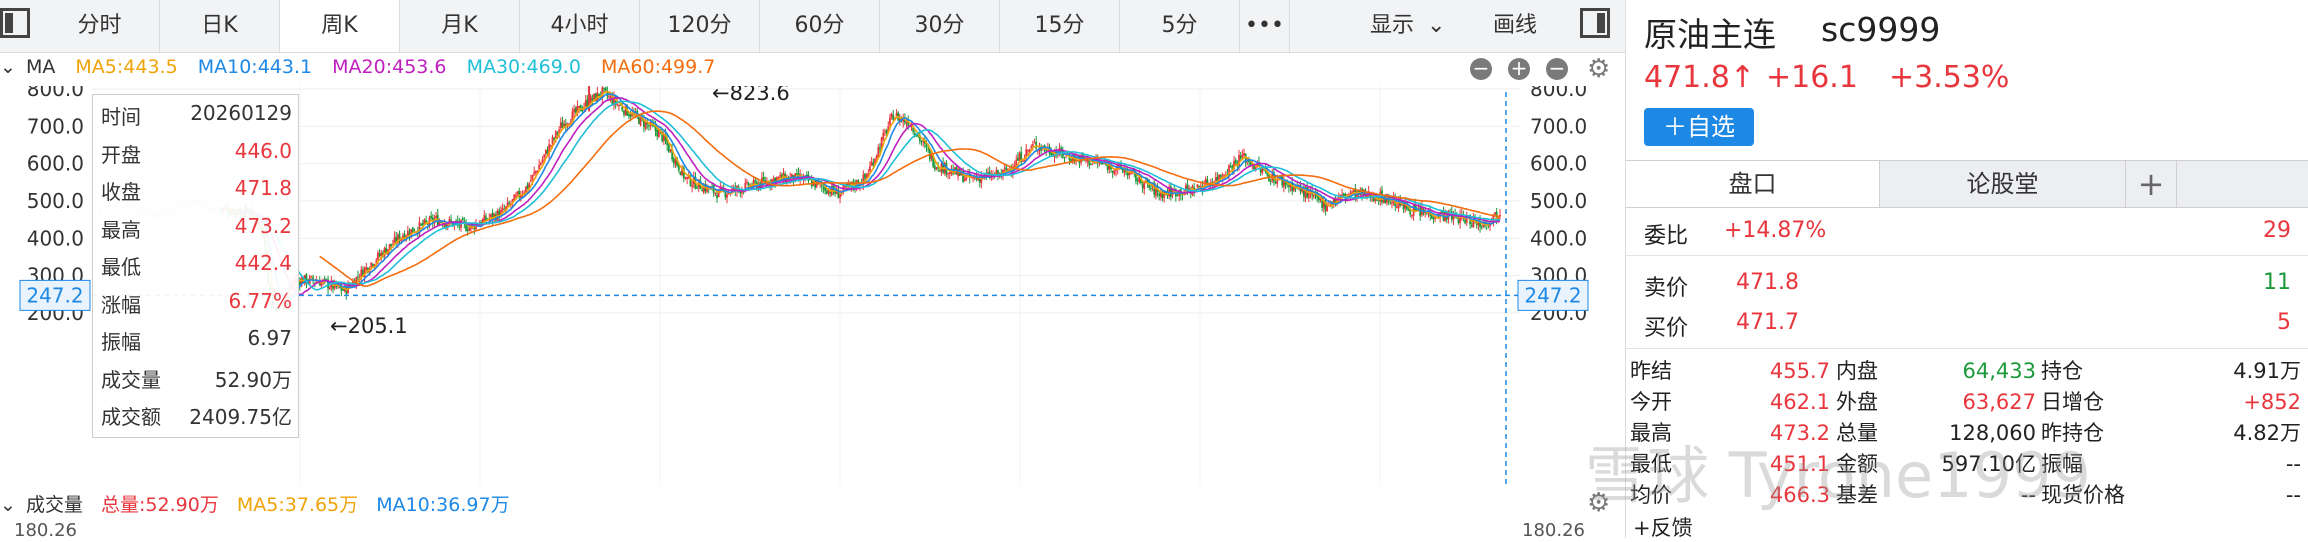 This screenshot has width=2308, height=542. What do you see at coordinates (1558, 238) in the screenshot?
I see `y-tick-label-right: 400.0` at bounding box center [1558, 238].